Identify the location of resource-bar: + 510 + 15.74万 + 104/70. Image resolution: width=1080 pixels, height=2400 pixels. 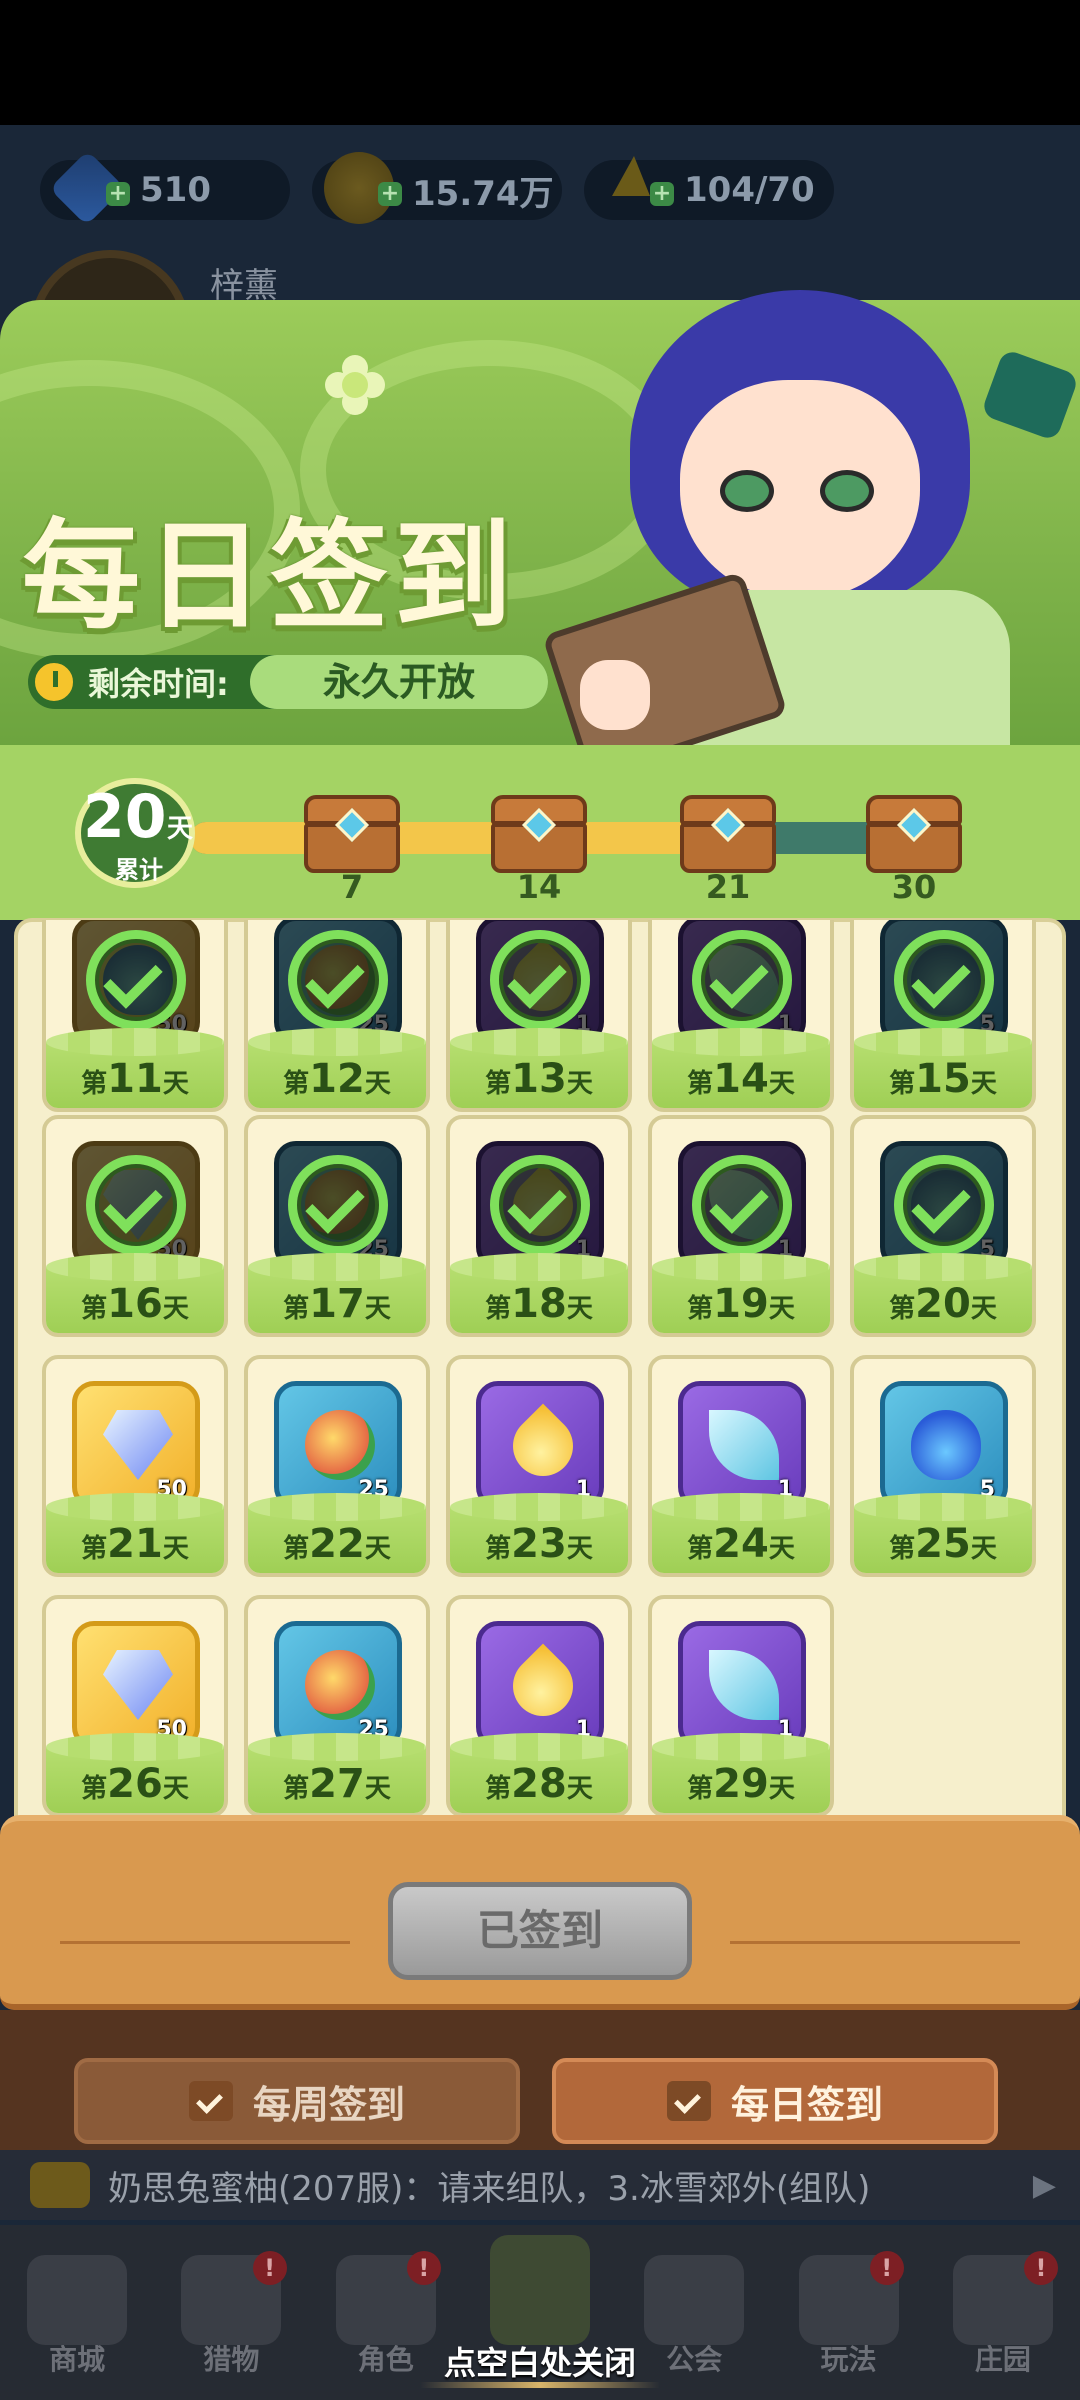
(437, 188).